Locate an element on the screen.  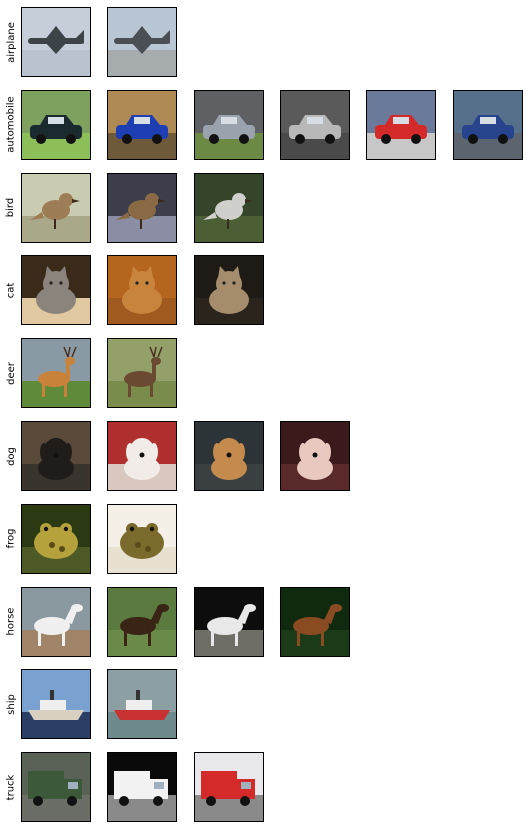
grid-row-cat: cat is located at coordinates (263, 290).